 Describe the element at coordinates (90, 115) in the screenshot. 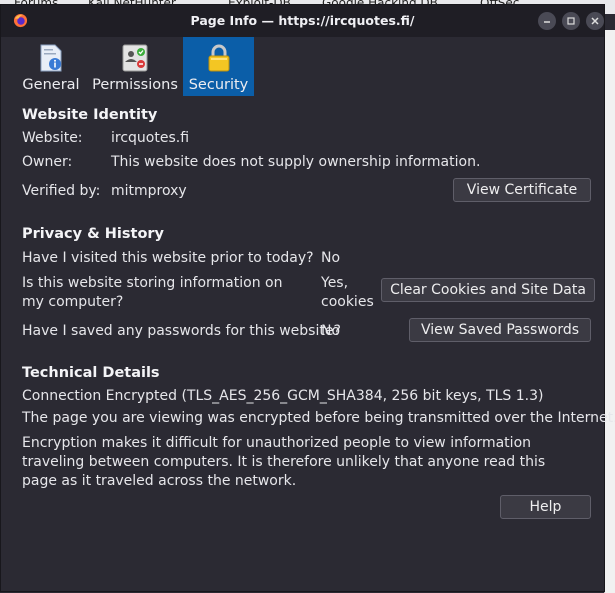

I see `website-identity-heading: Website Identity` at that location.